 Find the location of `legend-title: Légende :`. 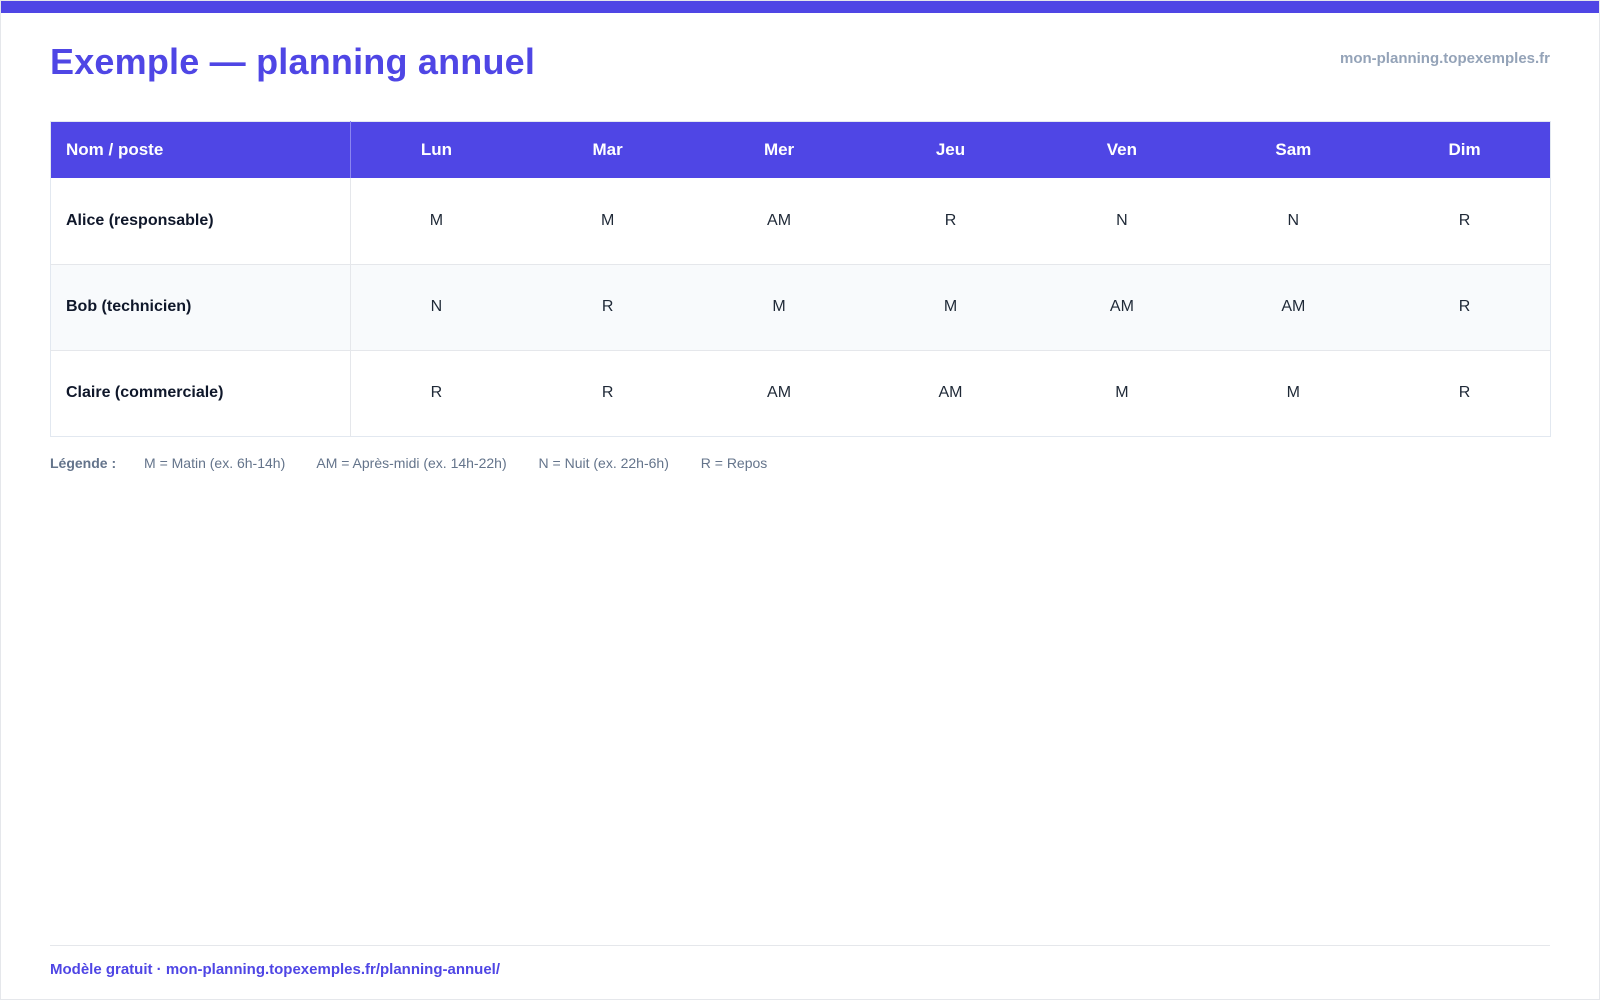

legend-title: Légende : is located at coordinates (83, 463).